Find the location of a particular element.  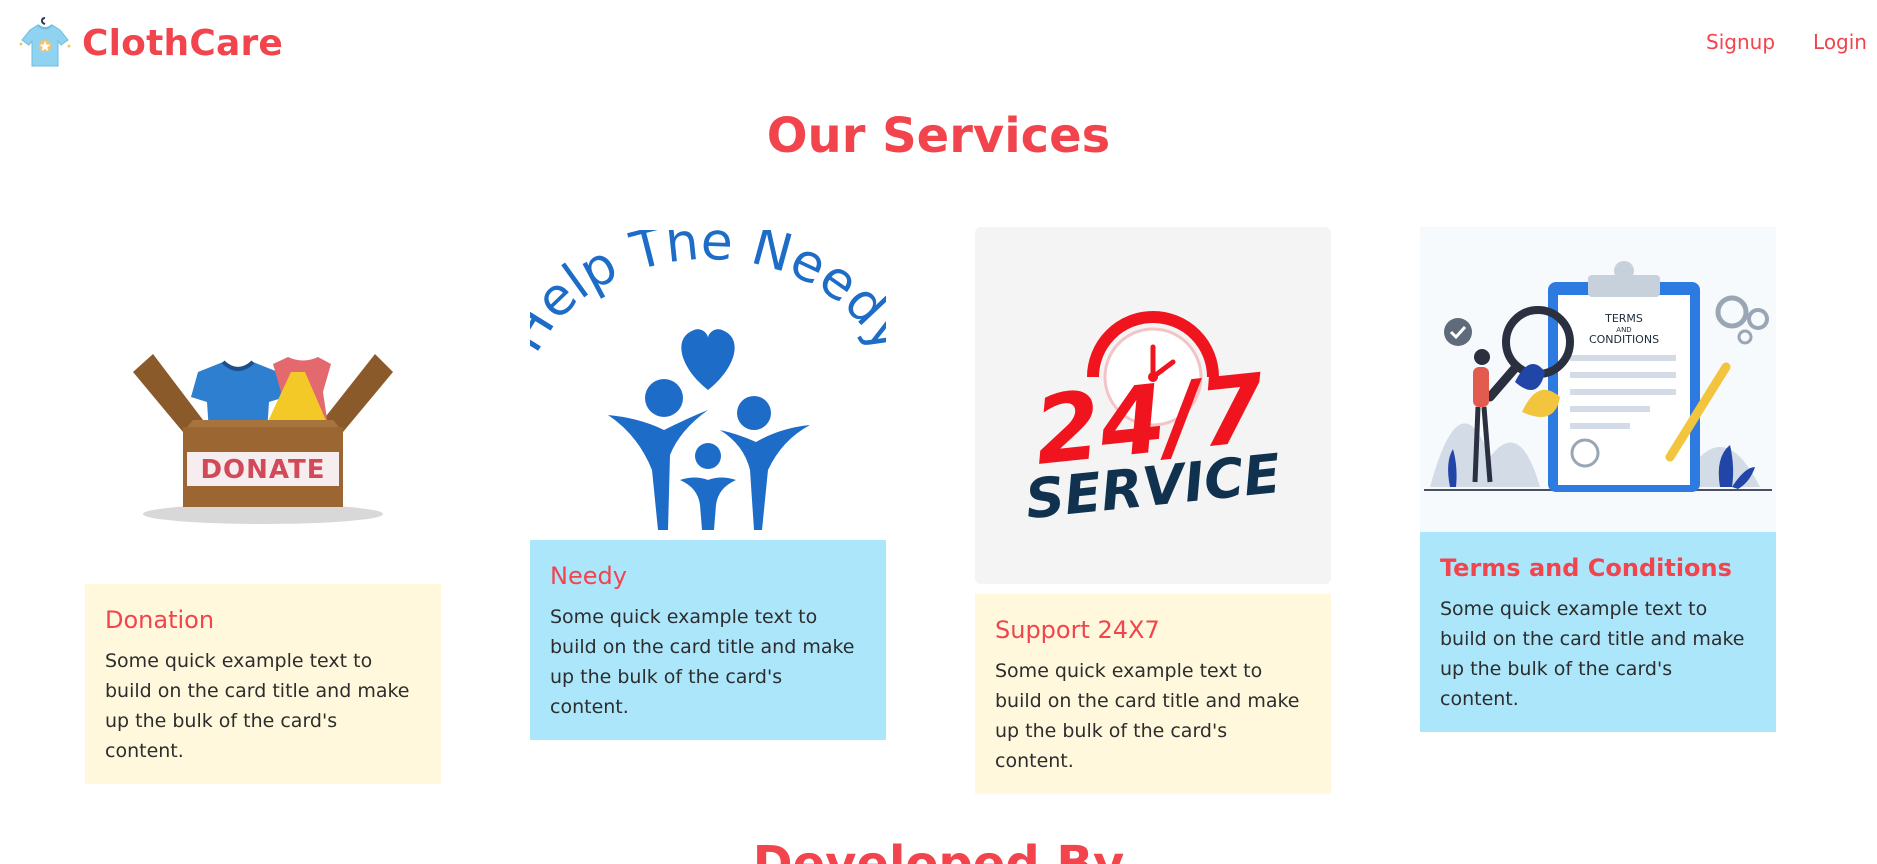

terms-clipboard-icon: TERMS AND CONDITIONS is located at coordinates (1598, 376).